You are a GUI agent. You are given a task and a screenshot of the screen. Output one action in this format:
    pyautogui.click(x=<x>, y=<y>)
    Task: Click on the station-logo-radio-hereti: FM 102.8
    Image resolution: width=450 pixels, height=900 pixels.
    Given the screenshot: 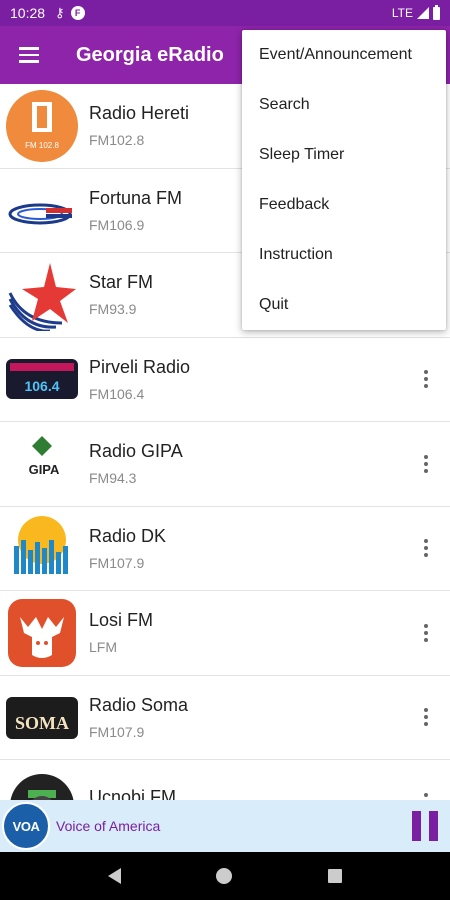 What is the action you would take?
    pyautogui.click(x=42, y=125)
    